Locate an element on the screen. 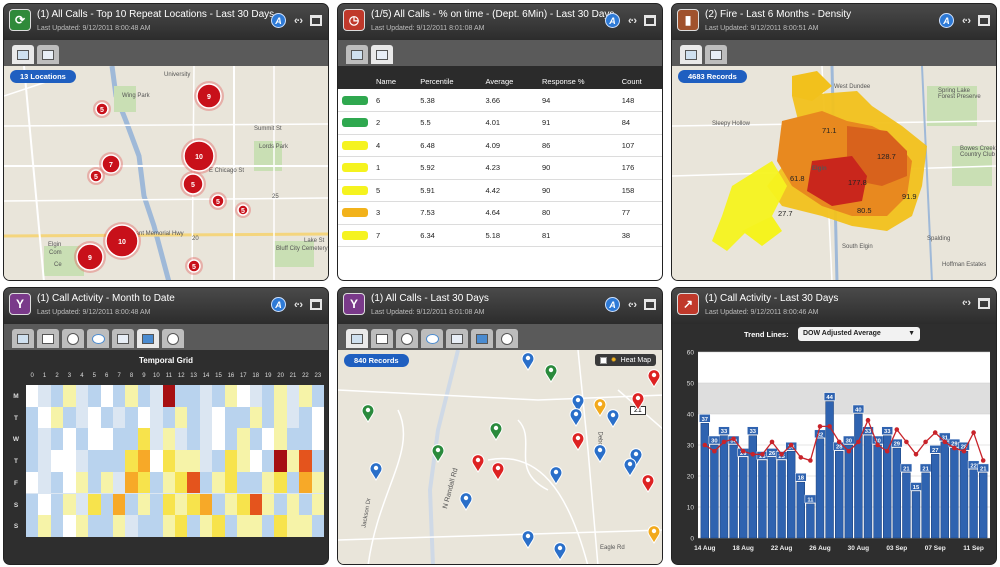 The width and height of the screenshot is (1000, 567). fire-icon: ▮ is located at coordinates (688, 20).